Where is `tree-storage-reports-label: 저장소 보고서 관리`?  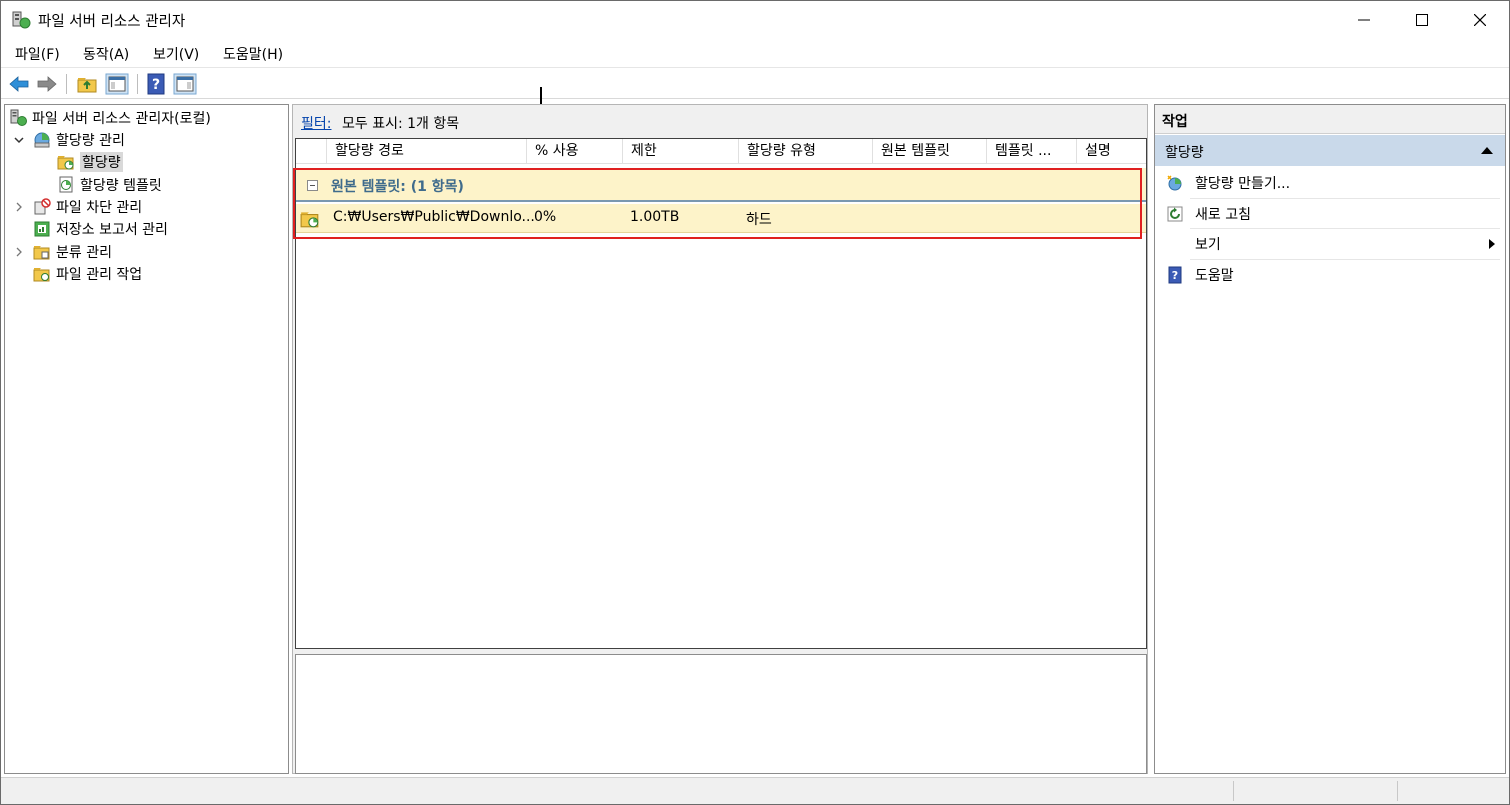 tree-storage-reports-label: 저장소 보고서 관리 is located at coordinates (112, 230).